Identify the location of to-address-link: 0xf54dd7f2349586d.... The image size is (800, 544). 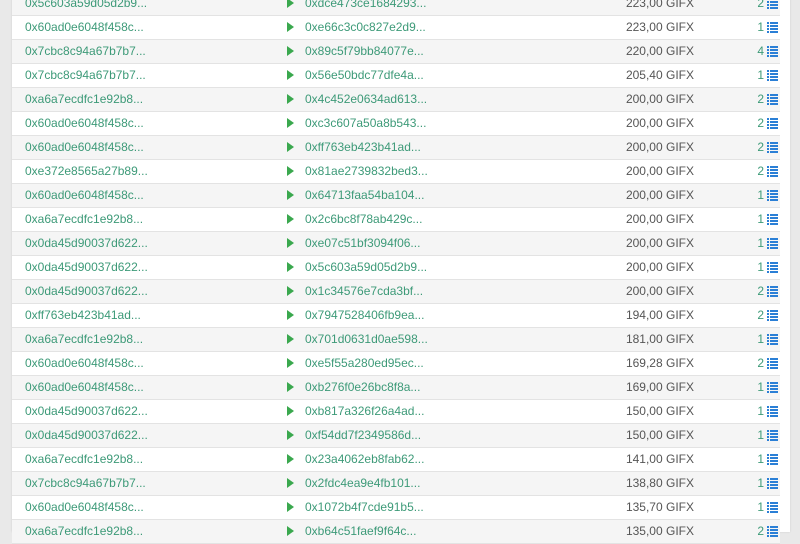
(363, 435).